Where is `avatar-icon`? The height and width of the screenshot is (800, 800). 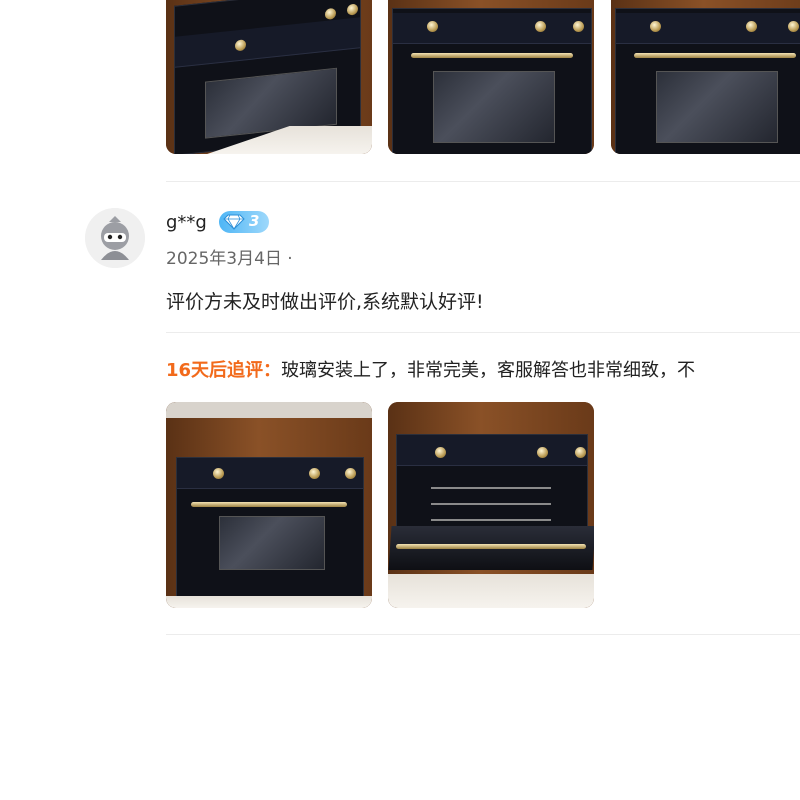 avatar-icon is located at coordinates (115, 238).